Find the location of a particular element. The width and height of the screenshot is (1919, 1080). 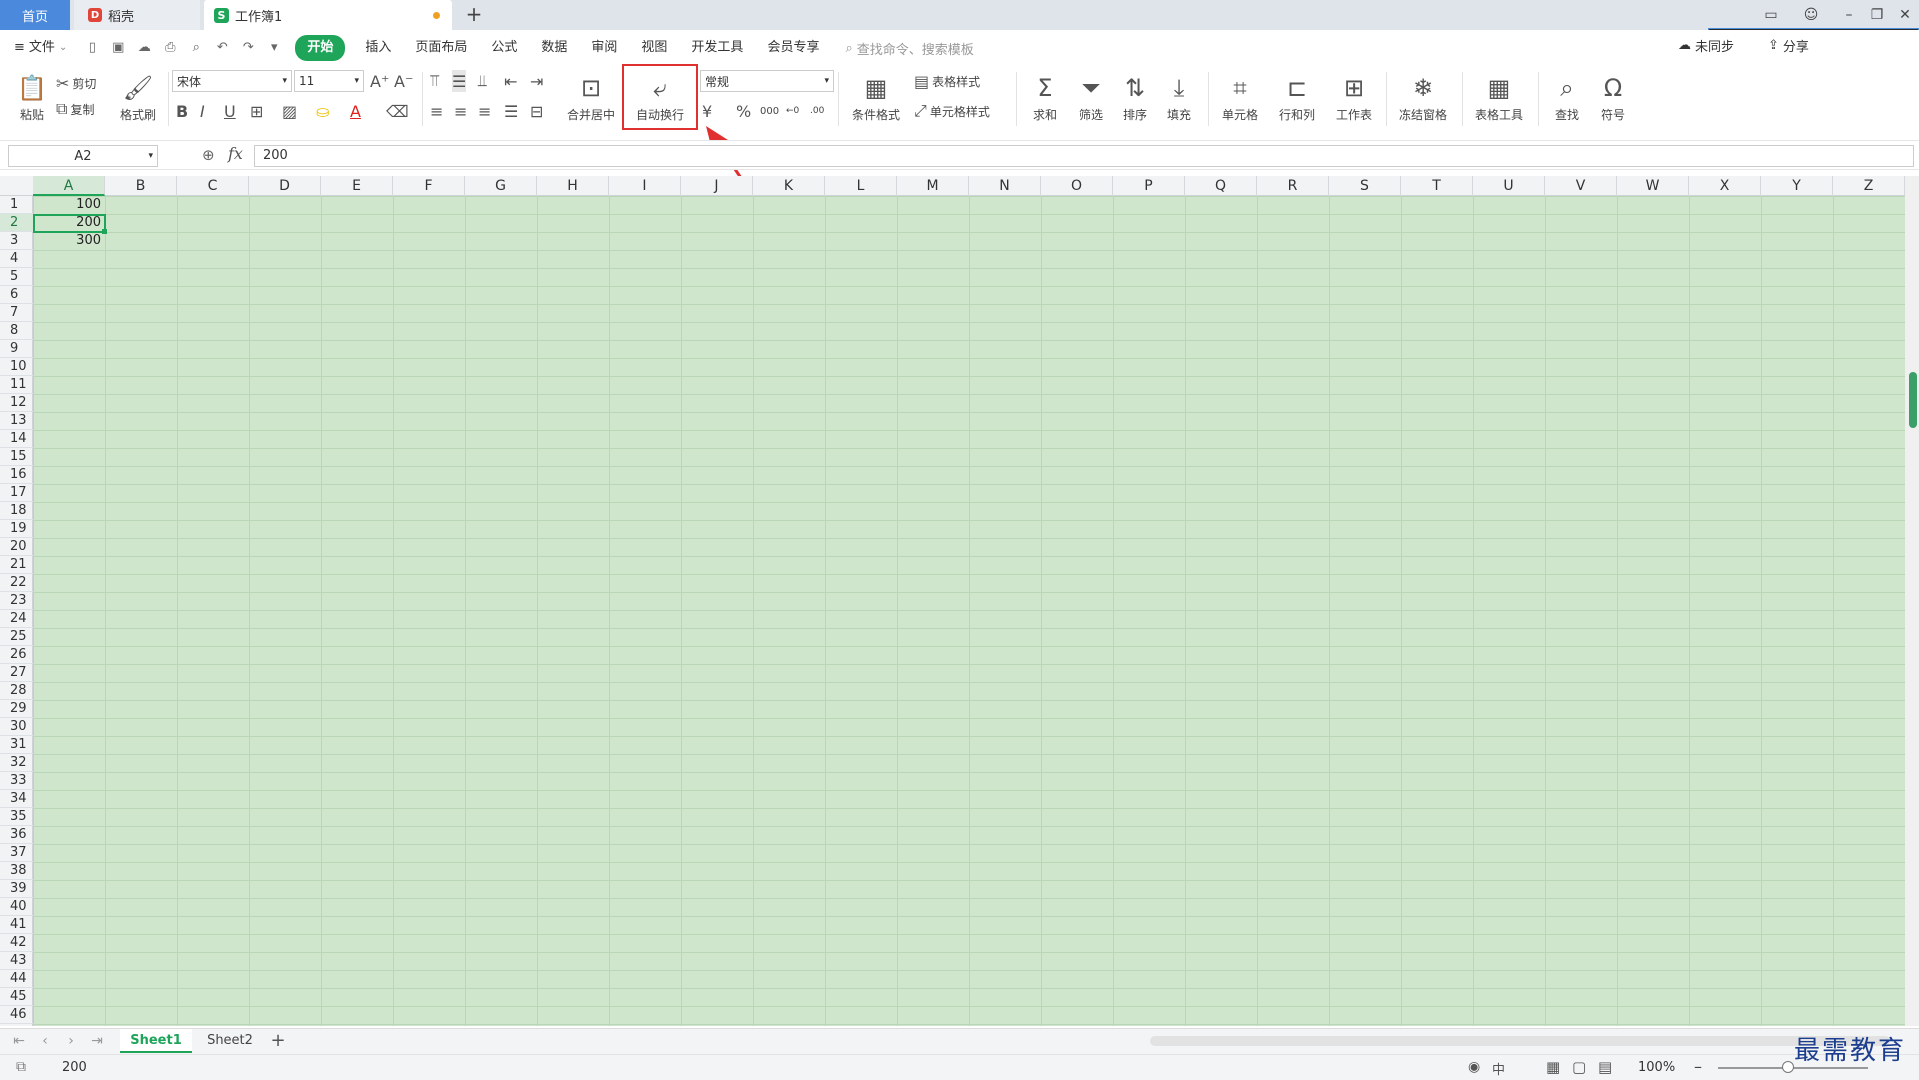

column-header-f: F is located at coordinates (429, 186).